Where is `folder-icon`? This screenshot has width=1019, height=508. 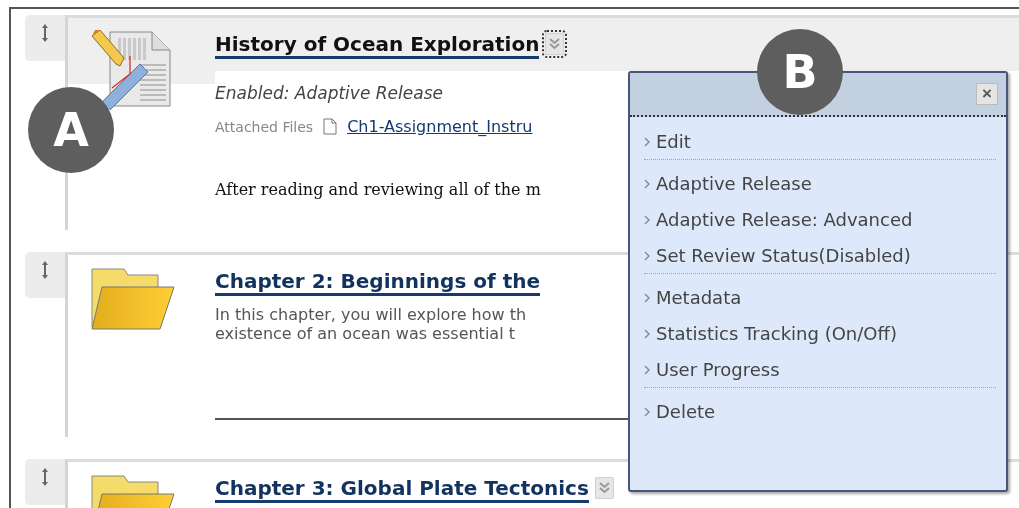 folder-icon is located at coordinates (133, 300).